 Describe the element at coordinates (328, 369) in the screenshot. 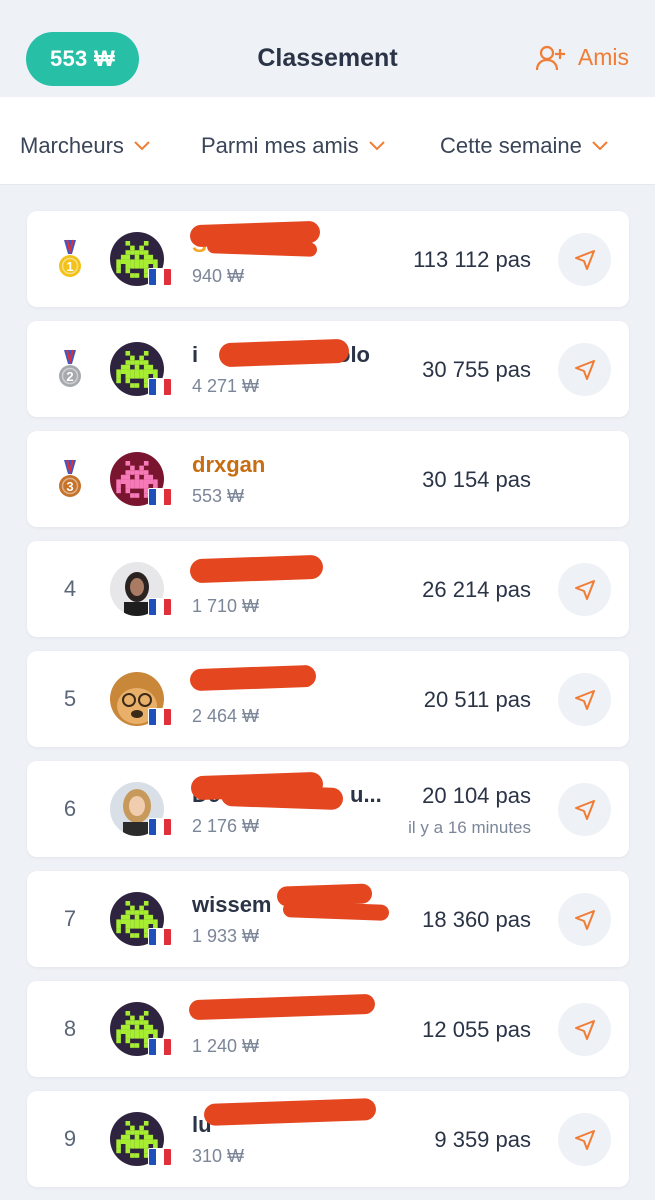

I see `leaderboard-row: 2 i olo 4 271 ₩30 755 pas` at that location.